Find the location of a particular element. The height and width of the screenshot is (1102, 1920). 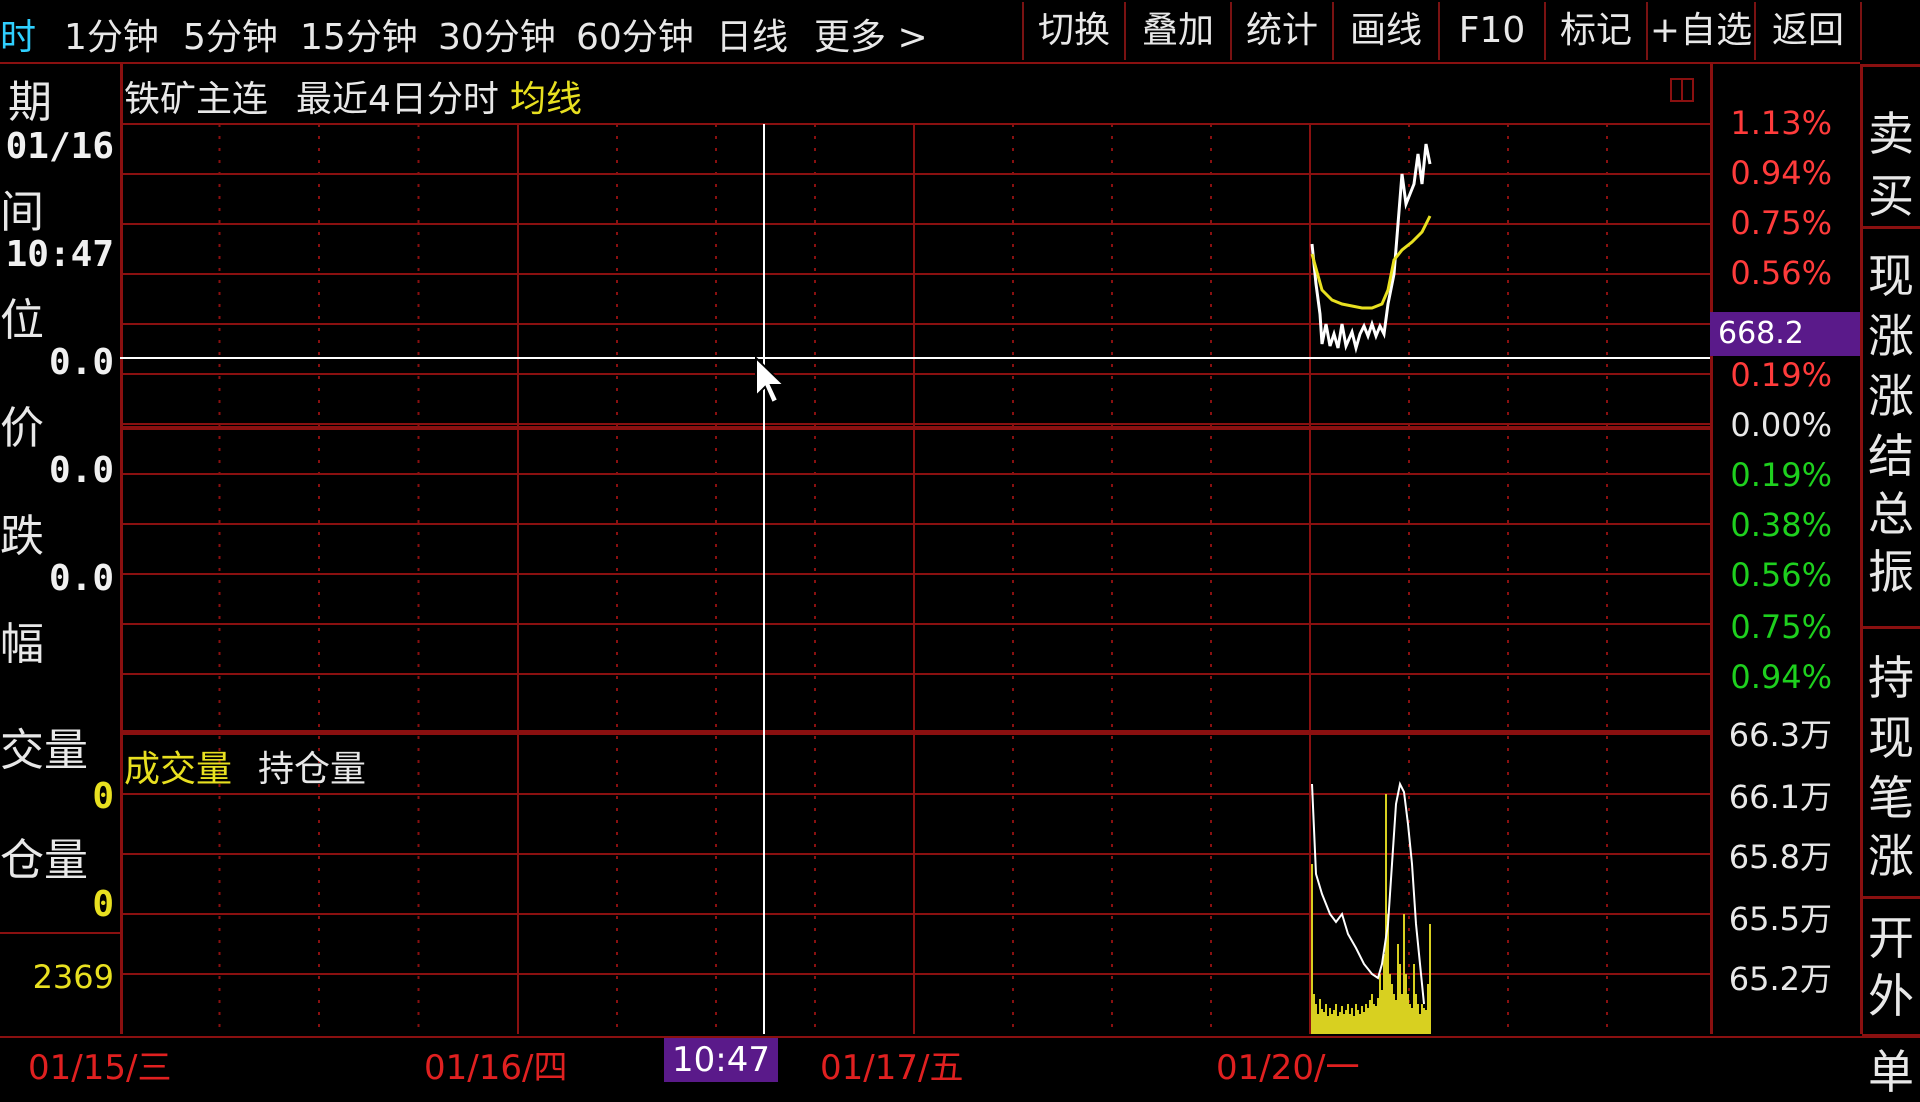

period-tab-15min: 15分钟 is located at coordinates (359, 34).